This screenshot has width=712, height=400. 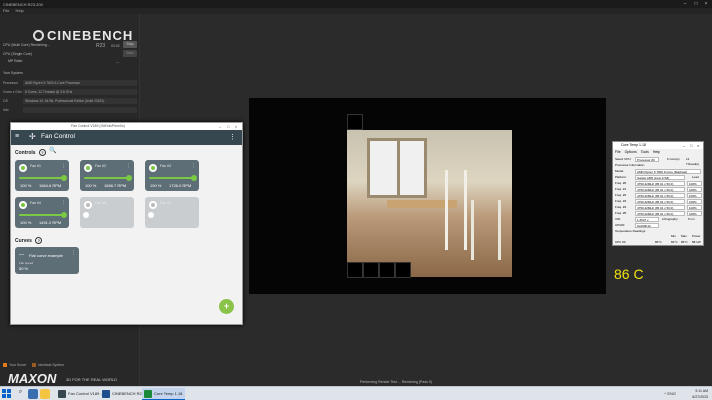 What do you see at coordinates (115, 185) in the screenshot?
I see `fan-rpm: 1668.7 RPM` at bounding box center [115, 185].